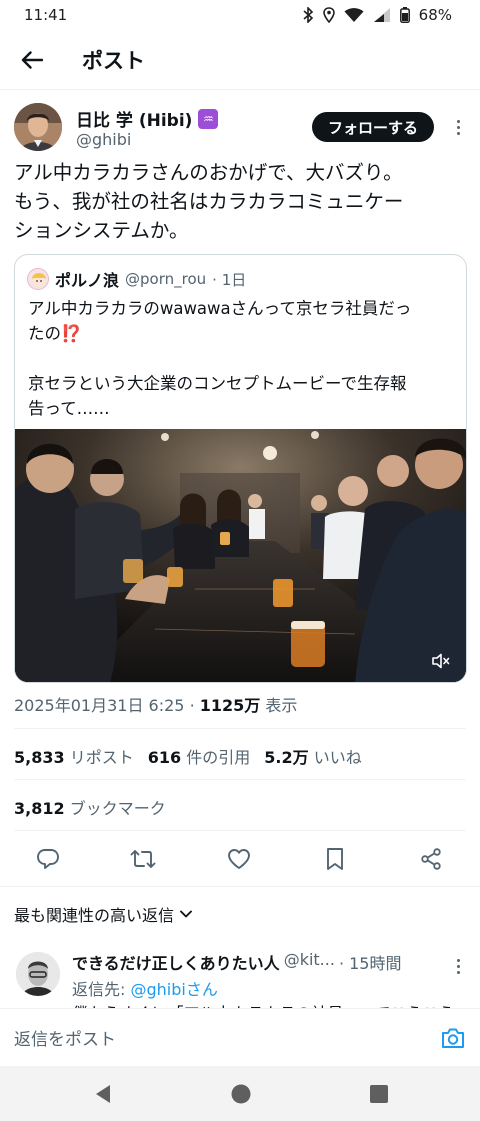 The width and height of the screenshot is (480, 1121). I want to click on bookmark-button, so click(335, 859).